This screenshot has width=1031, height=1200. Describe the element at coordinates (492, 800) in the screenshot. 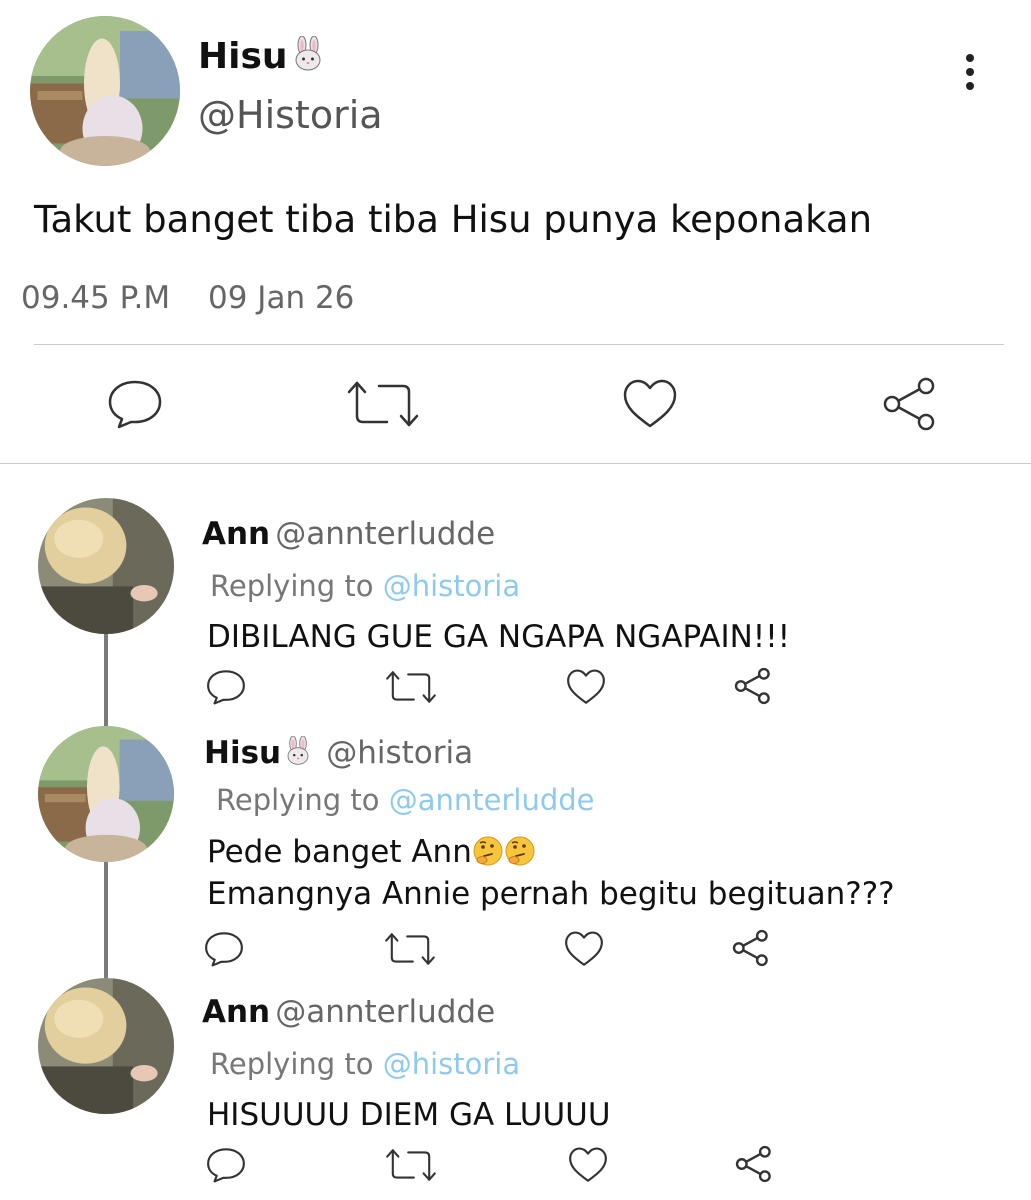

I see `mention-link: @annterludde` at that location.